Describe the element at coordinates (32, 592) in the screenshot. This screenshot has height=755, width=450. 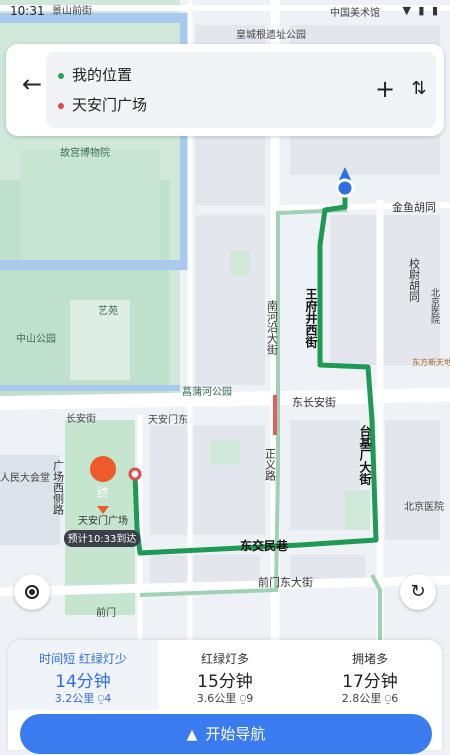
I see `locate-me-icon` at that location.